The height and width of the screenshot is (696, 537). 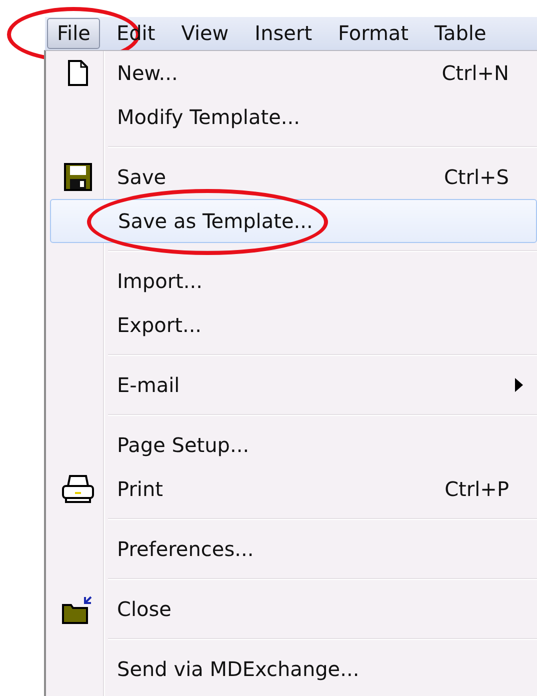 I want to click on menu-tab: Insert, so click(x=283, y=33).